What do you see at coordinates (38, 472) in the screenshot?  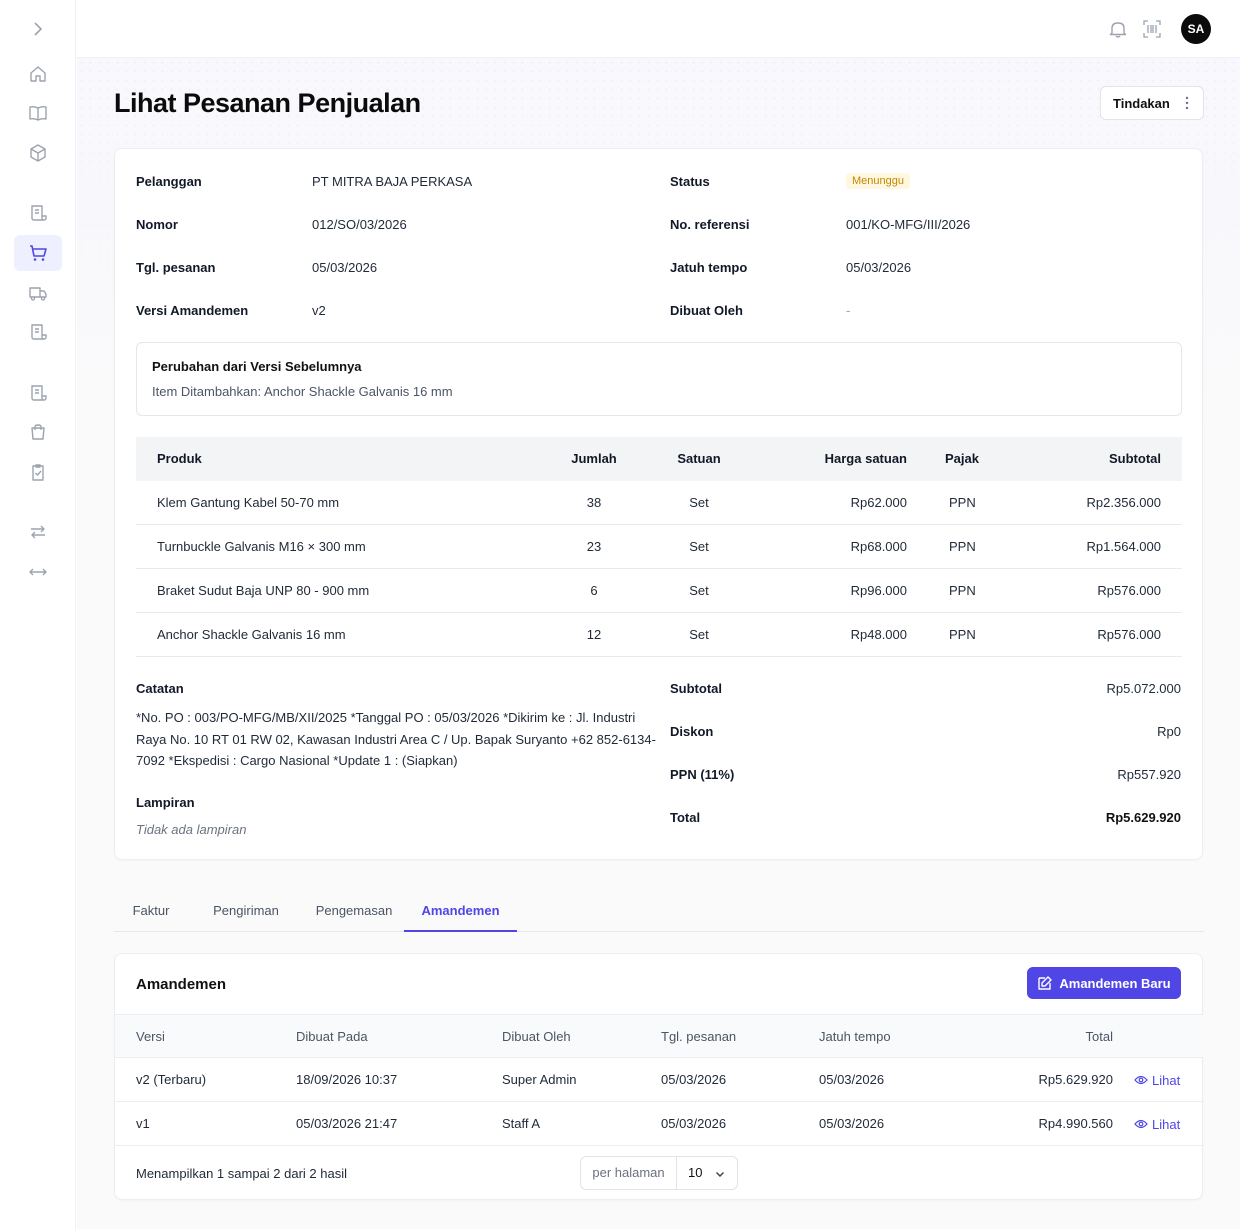 I see `sidebar-item-clipboard` at bounding box center [38, 472].